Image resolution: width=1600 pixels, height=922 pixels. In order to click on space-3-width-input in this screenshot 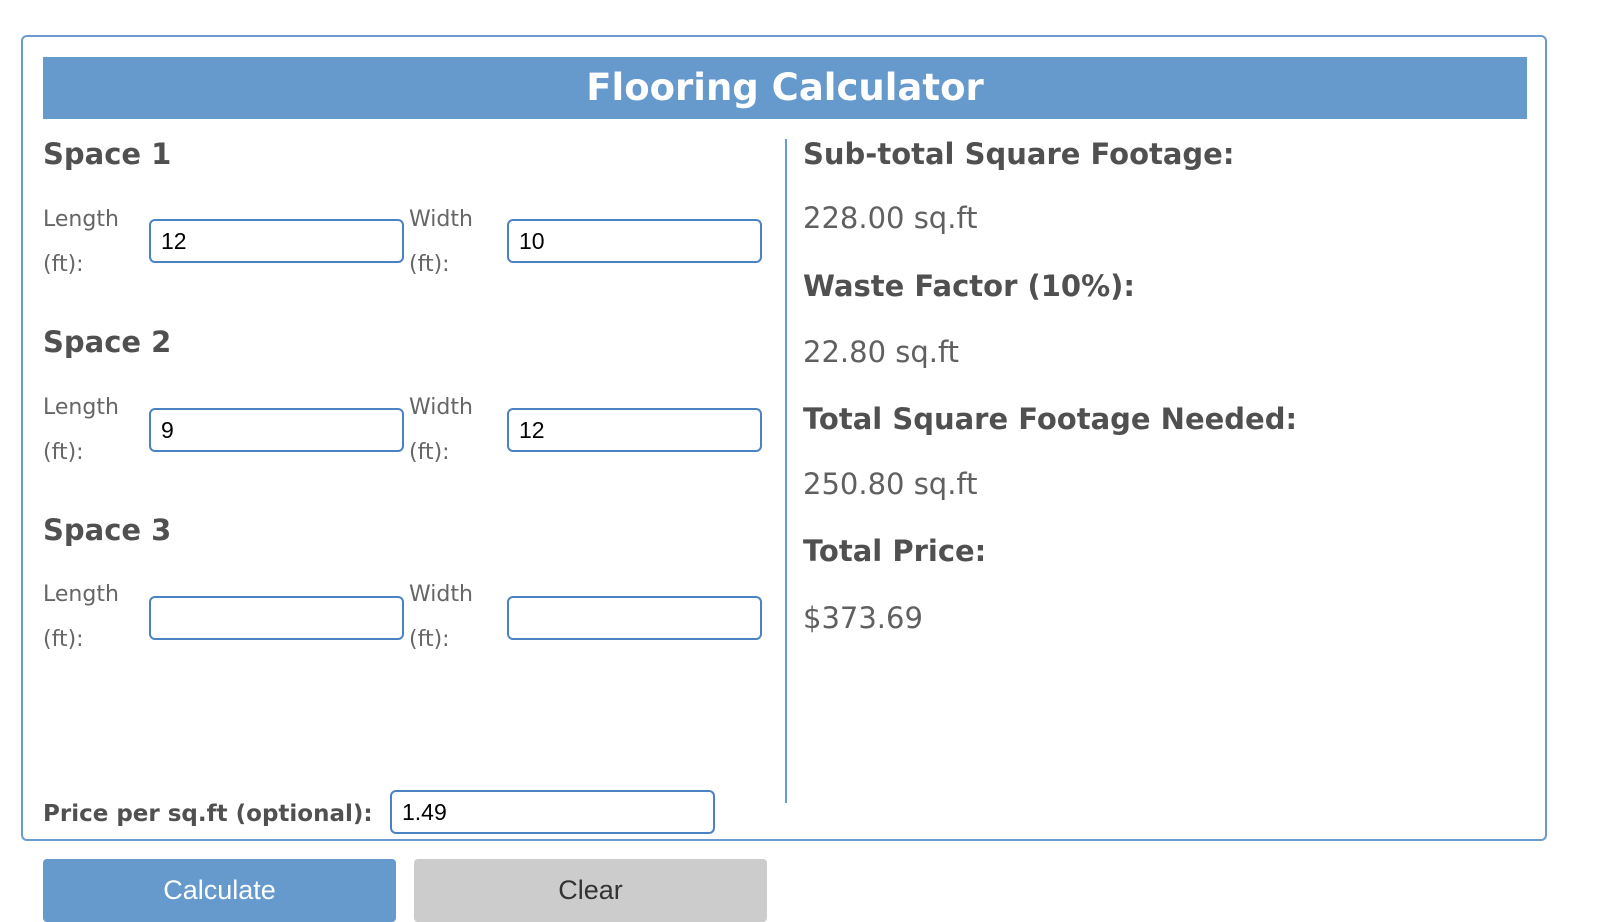, I will do `click(634, 618)`.